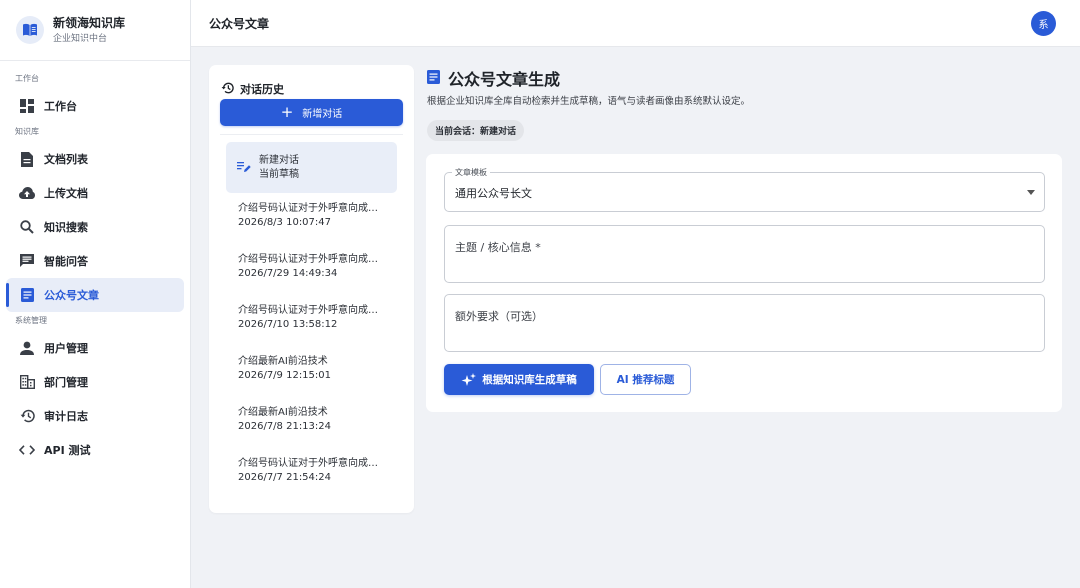 This screenshot has height=588, width=1080. What do you see at coordinates (287, 112) in the screenshot?
I see `plus-icon: +` at bounding box center [287, 112].